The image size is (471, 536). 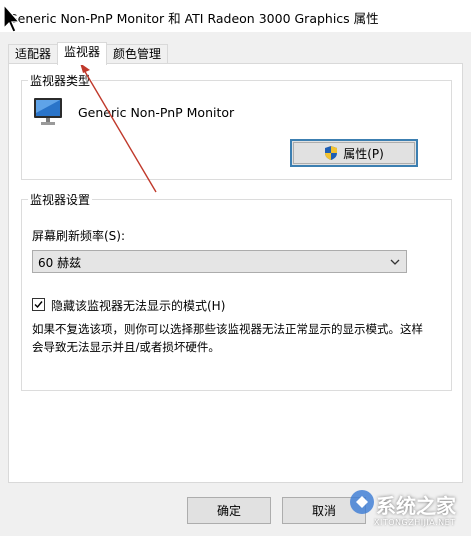 What do you see at coordinates (48, 111) in the screenshot?
I see `monitor-icon` at bounding box center [48, 111].